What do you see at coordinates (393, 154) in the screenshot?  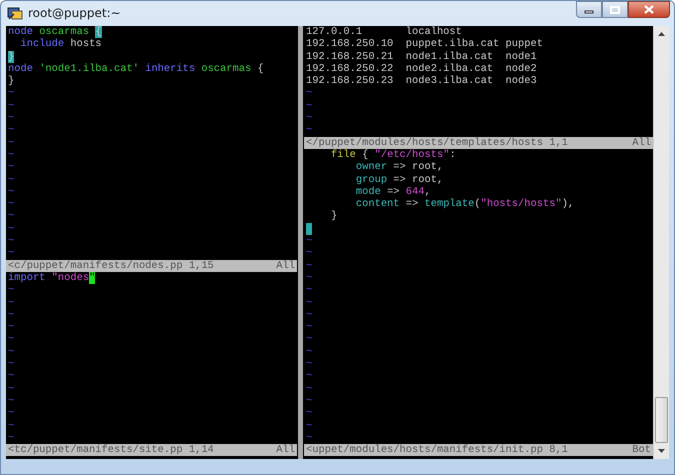 I see `code-line: file { "/etc/hosts":` at bounding box center [393, 154].